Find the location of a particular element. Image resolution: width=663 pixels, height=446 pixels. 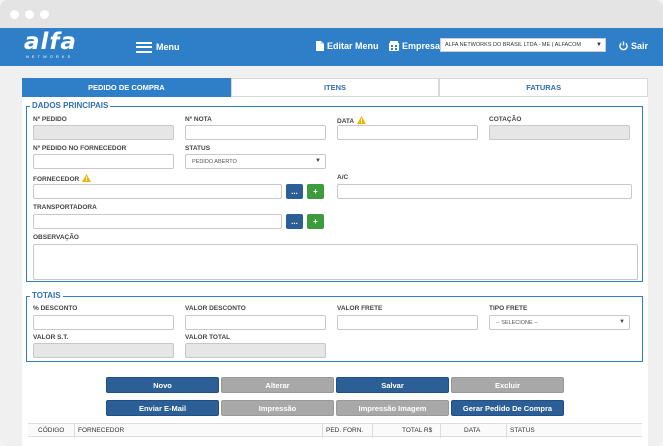

fornecedor-field is located at coordinates (157, 191).